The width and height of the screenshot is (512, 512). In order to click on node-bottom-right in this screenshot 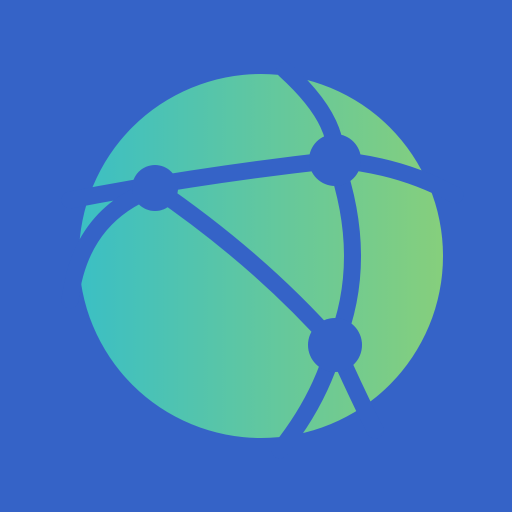, I will do `click(335, 345)`.